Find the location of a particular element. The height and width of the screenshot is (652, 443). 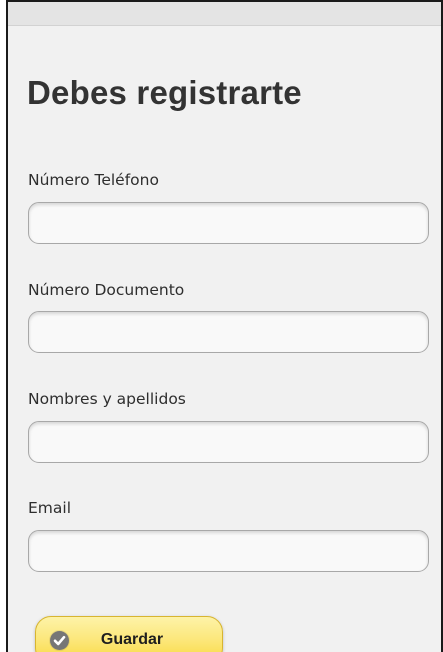

email-label: Email is located at coordinates (50, 508).